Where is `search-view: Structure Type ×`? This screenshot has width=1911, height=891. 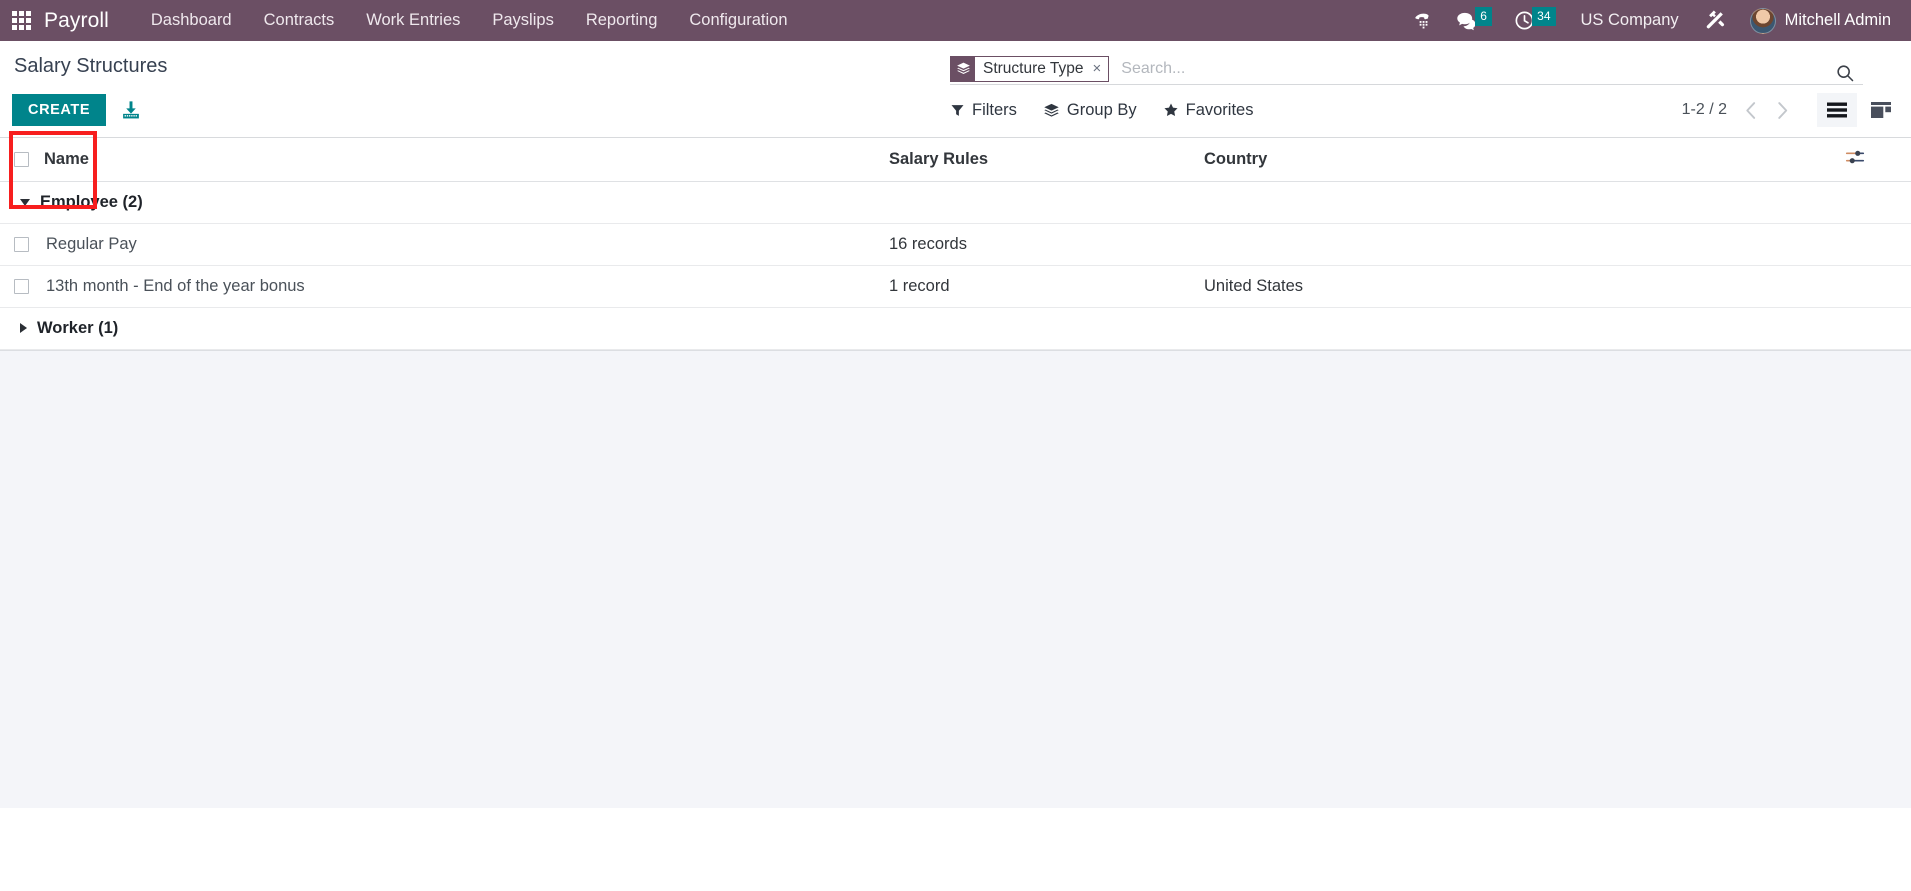
search-view: Structure Type × is located at coordinates (1406, 69).